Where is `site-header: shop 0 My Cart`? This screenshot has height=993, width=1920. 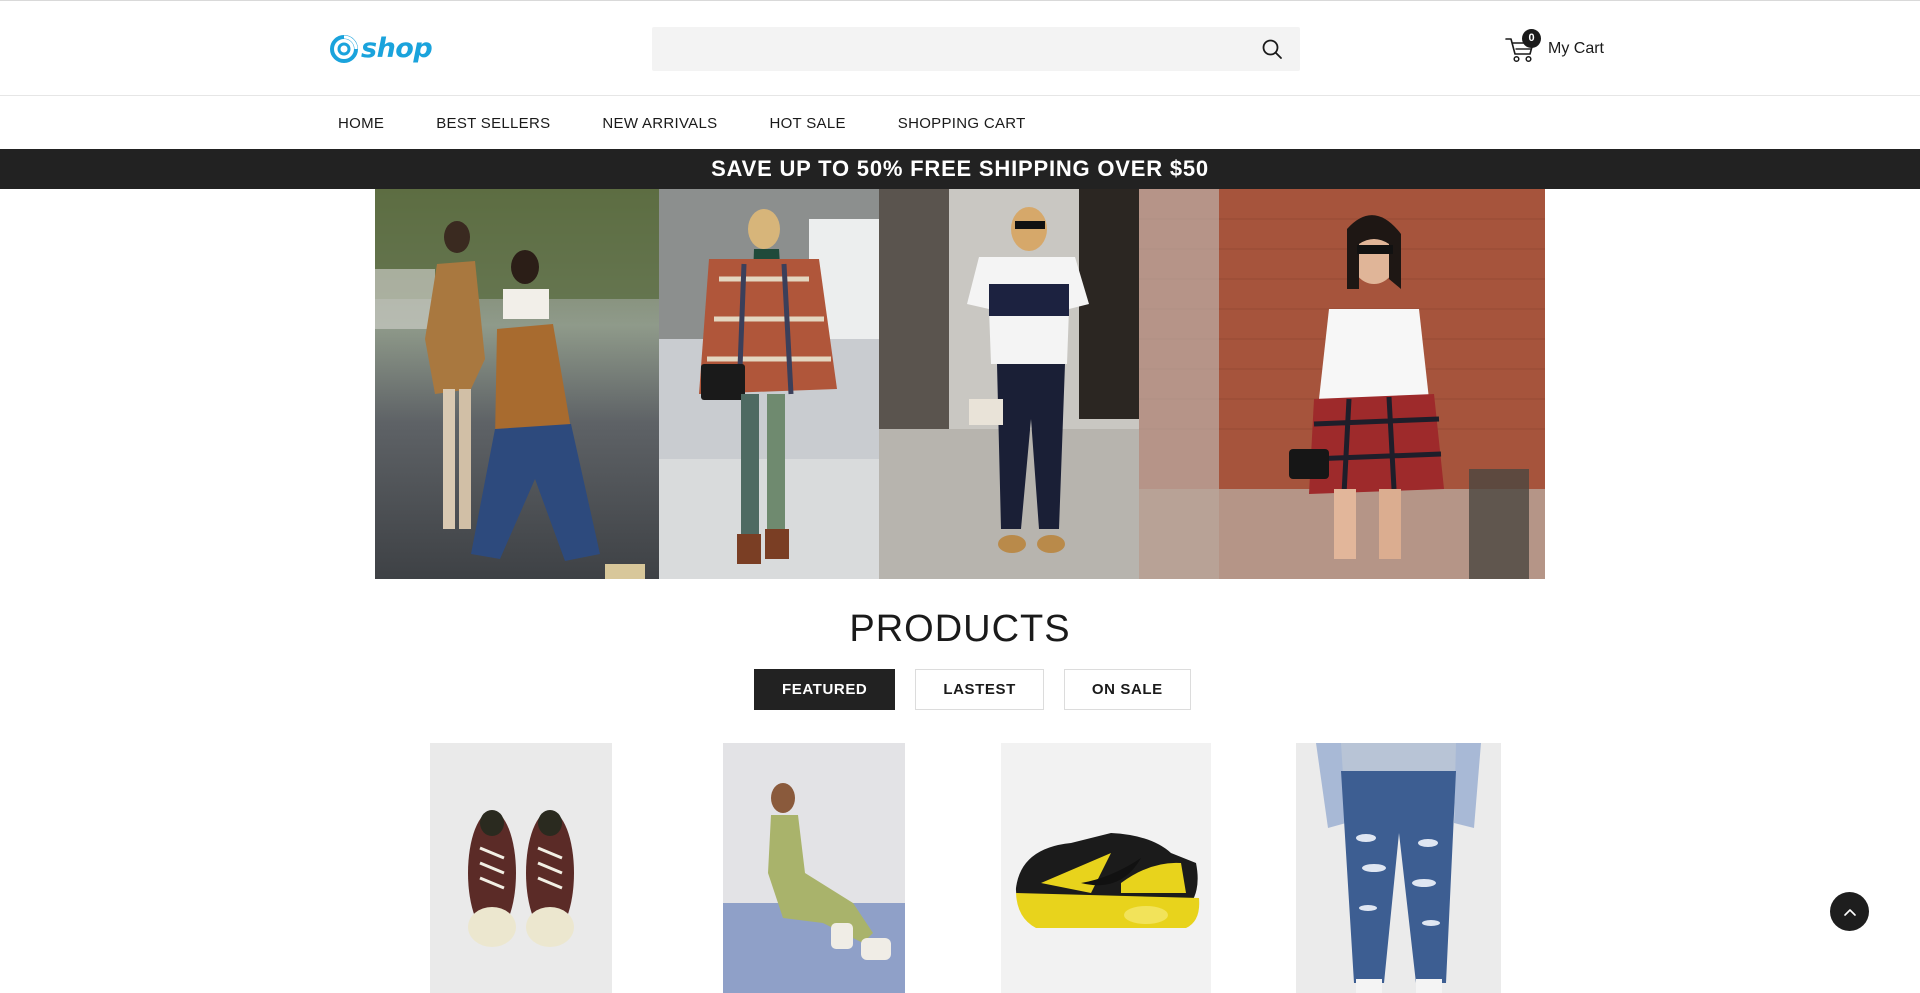
site-header: shop 0 My Cart is located at coordinates (960, 48).